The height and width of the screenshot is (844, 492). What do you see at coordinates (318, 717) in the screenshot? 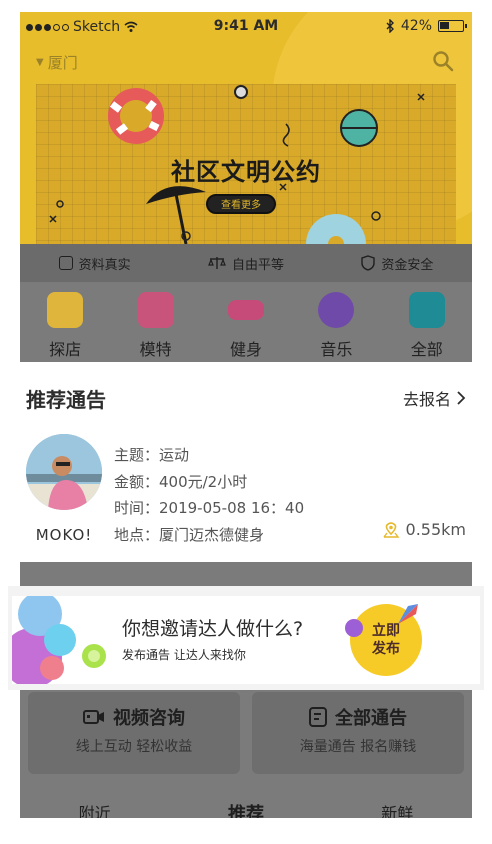
I see `notice-icon` at bounding box center [318, 717].